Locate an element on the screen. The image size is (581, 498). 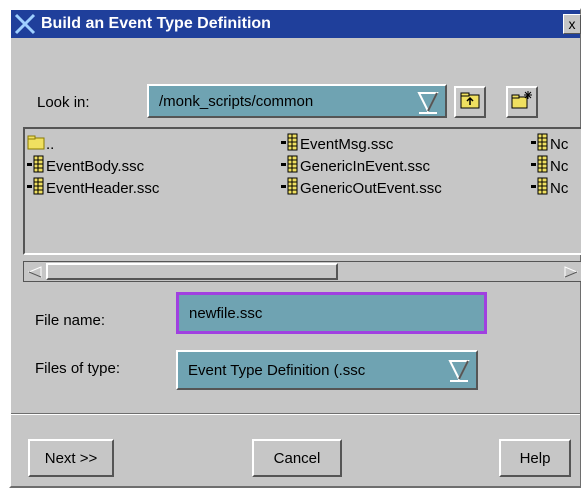
horizontal-scrollbar is located at coordinates (302, 271).